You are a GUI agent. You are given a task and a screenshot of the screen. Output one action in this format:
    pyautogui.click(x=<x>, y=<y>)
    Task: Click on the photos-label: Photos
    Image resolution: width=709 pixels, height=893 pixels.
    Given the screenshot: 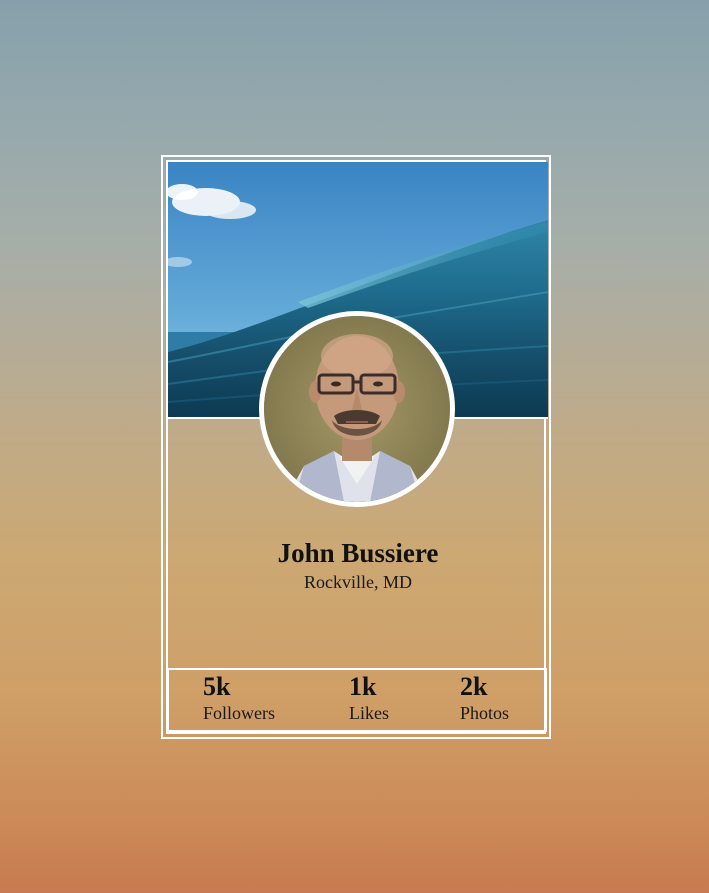 What is the action you would take?
    pyautogui.click(x=485, y=713)
    